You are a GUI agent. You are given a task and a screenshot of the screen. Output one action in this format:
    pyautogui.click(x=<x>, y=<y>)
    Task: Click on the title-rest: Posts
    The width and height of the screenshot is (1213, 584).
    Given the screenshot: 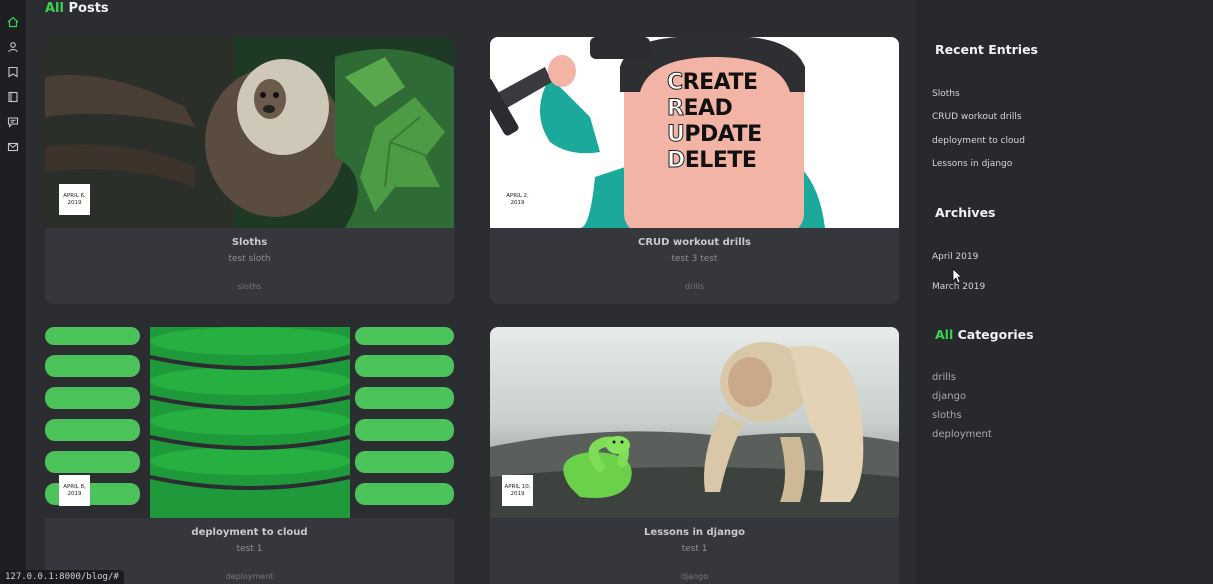 What is the action you would take?
    pyautogui.click(x=86, y=8)
    